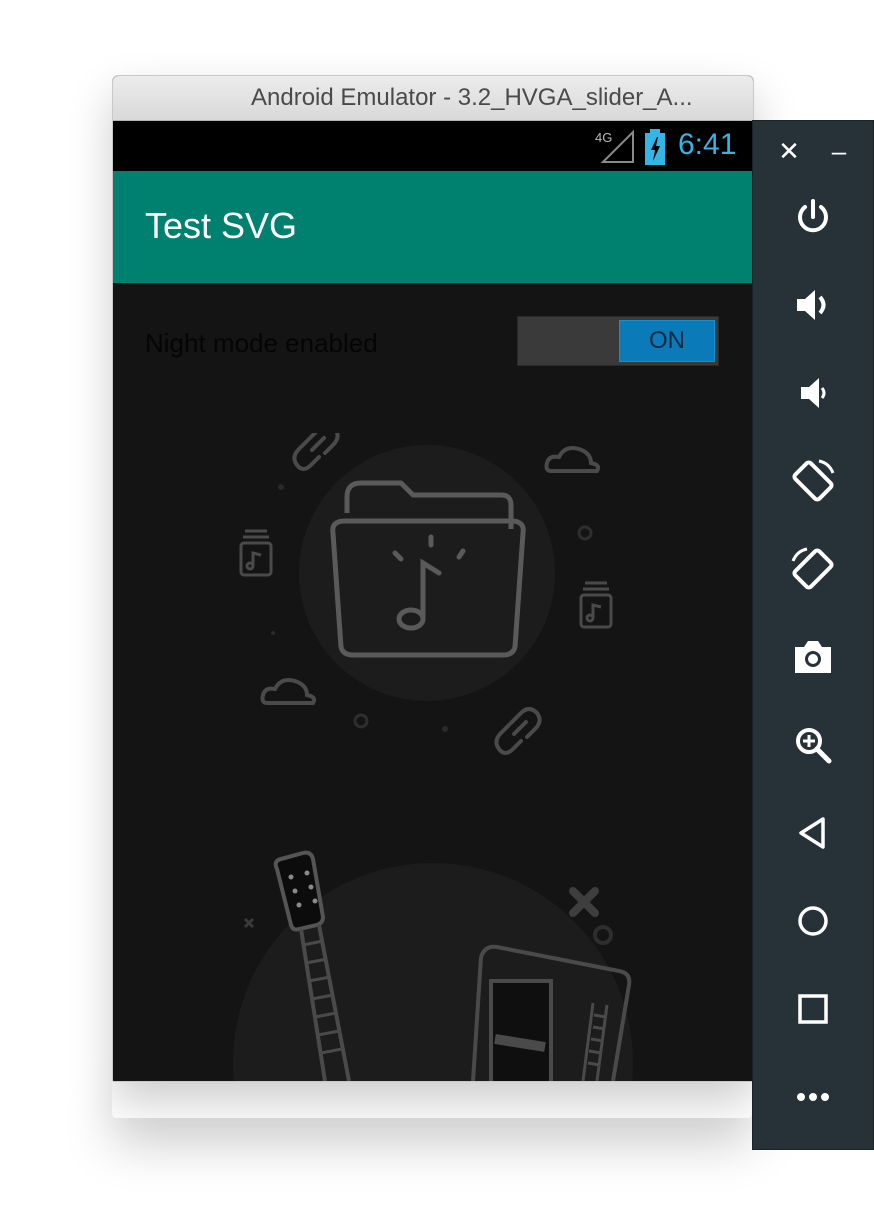 This screenshot has height=1228, width=874. I want to click on toggle-thumb: ON, so click(667, 341).